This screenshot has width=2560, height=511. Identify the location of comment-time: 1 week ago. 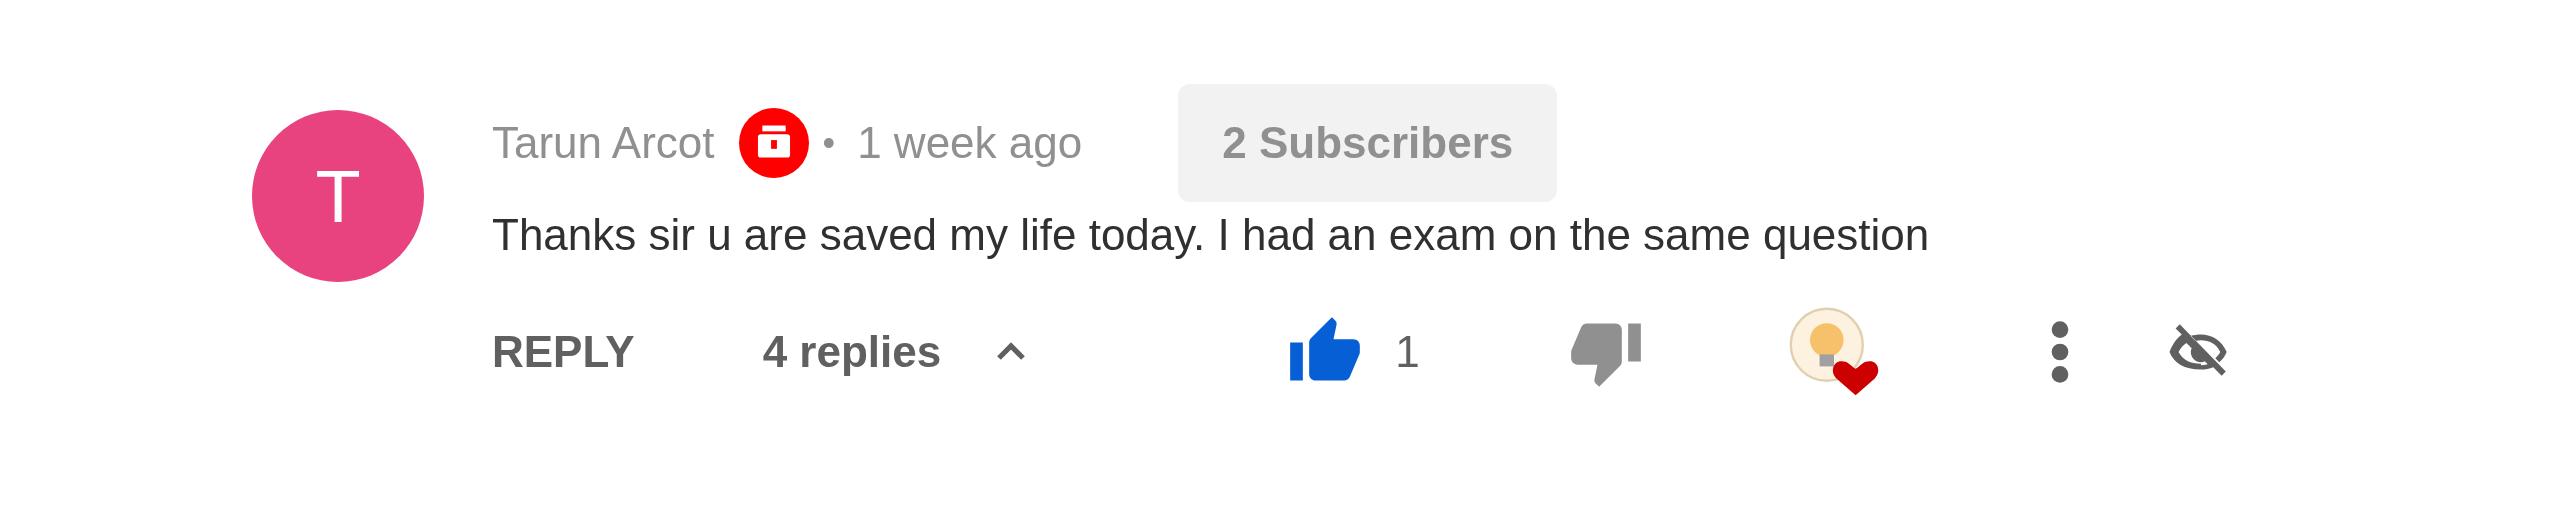
(970, 143).